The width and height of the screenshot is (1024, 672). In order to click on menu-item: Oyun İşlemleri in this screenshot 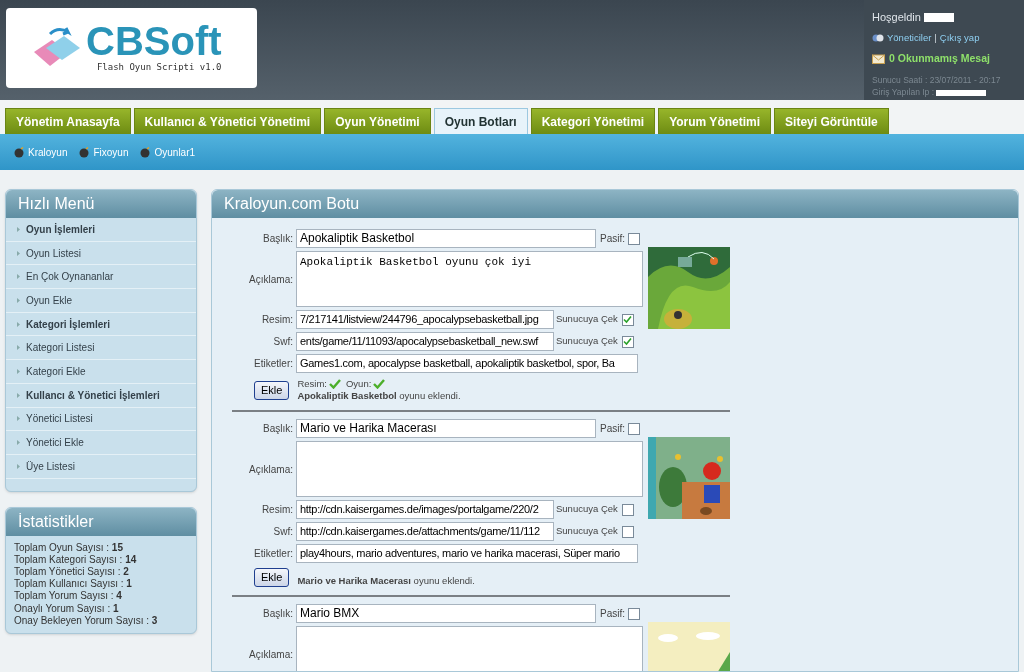, I will do `click(101, 230)`.